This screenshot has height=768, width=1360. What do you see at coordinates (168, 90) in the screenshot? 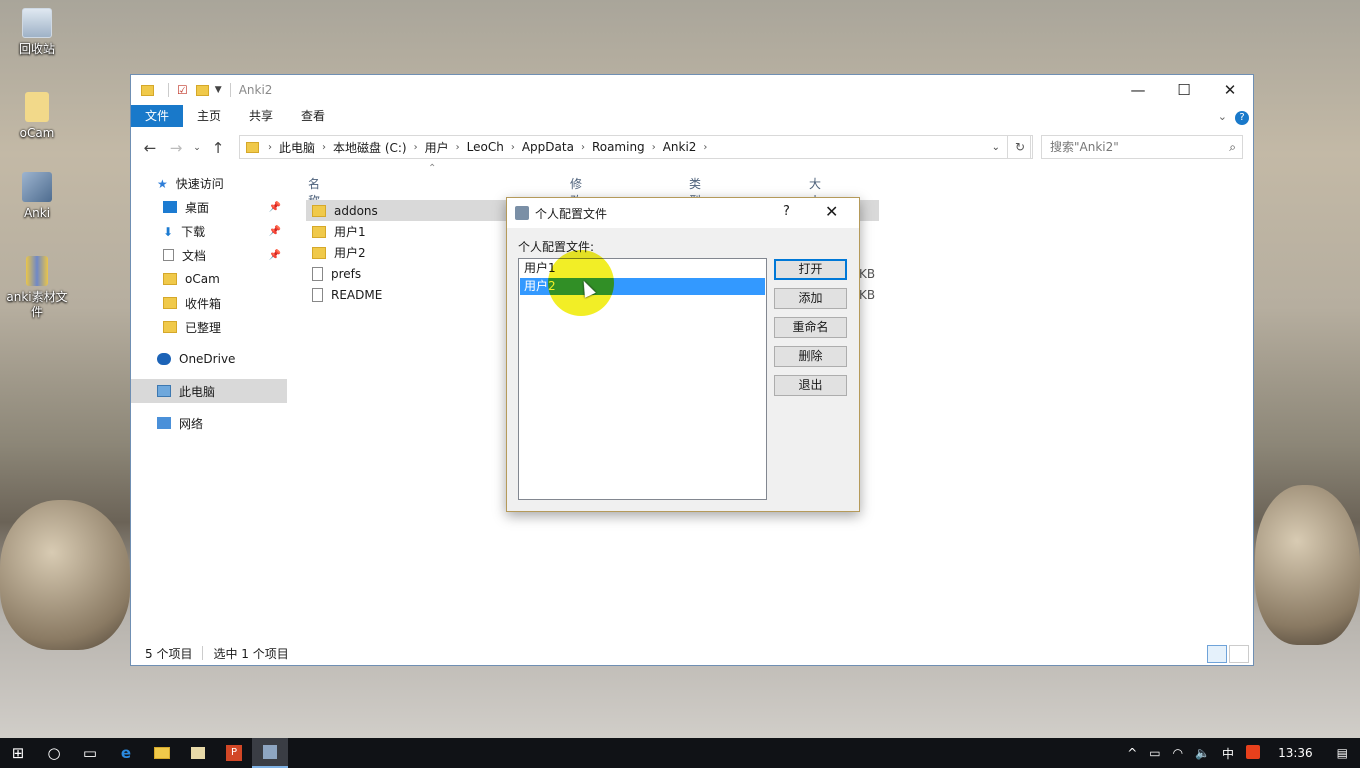
I see `divider` at bounding box center [168, 90].